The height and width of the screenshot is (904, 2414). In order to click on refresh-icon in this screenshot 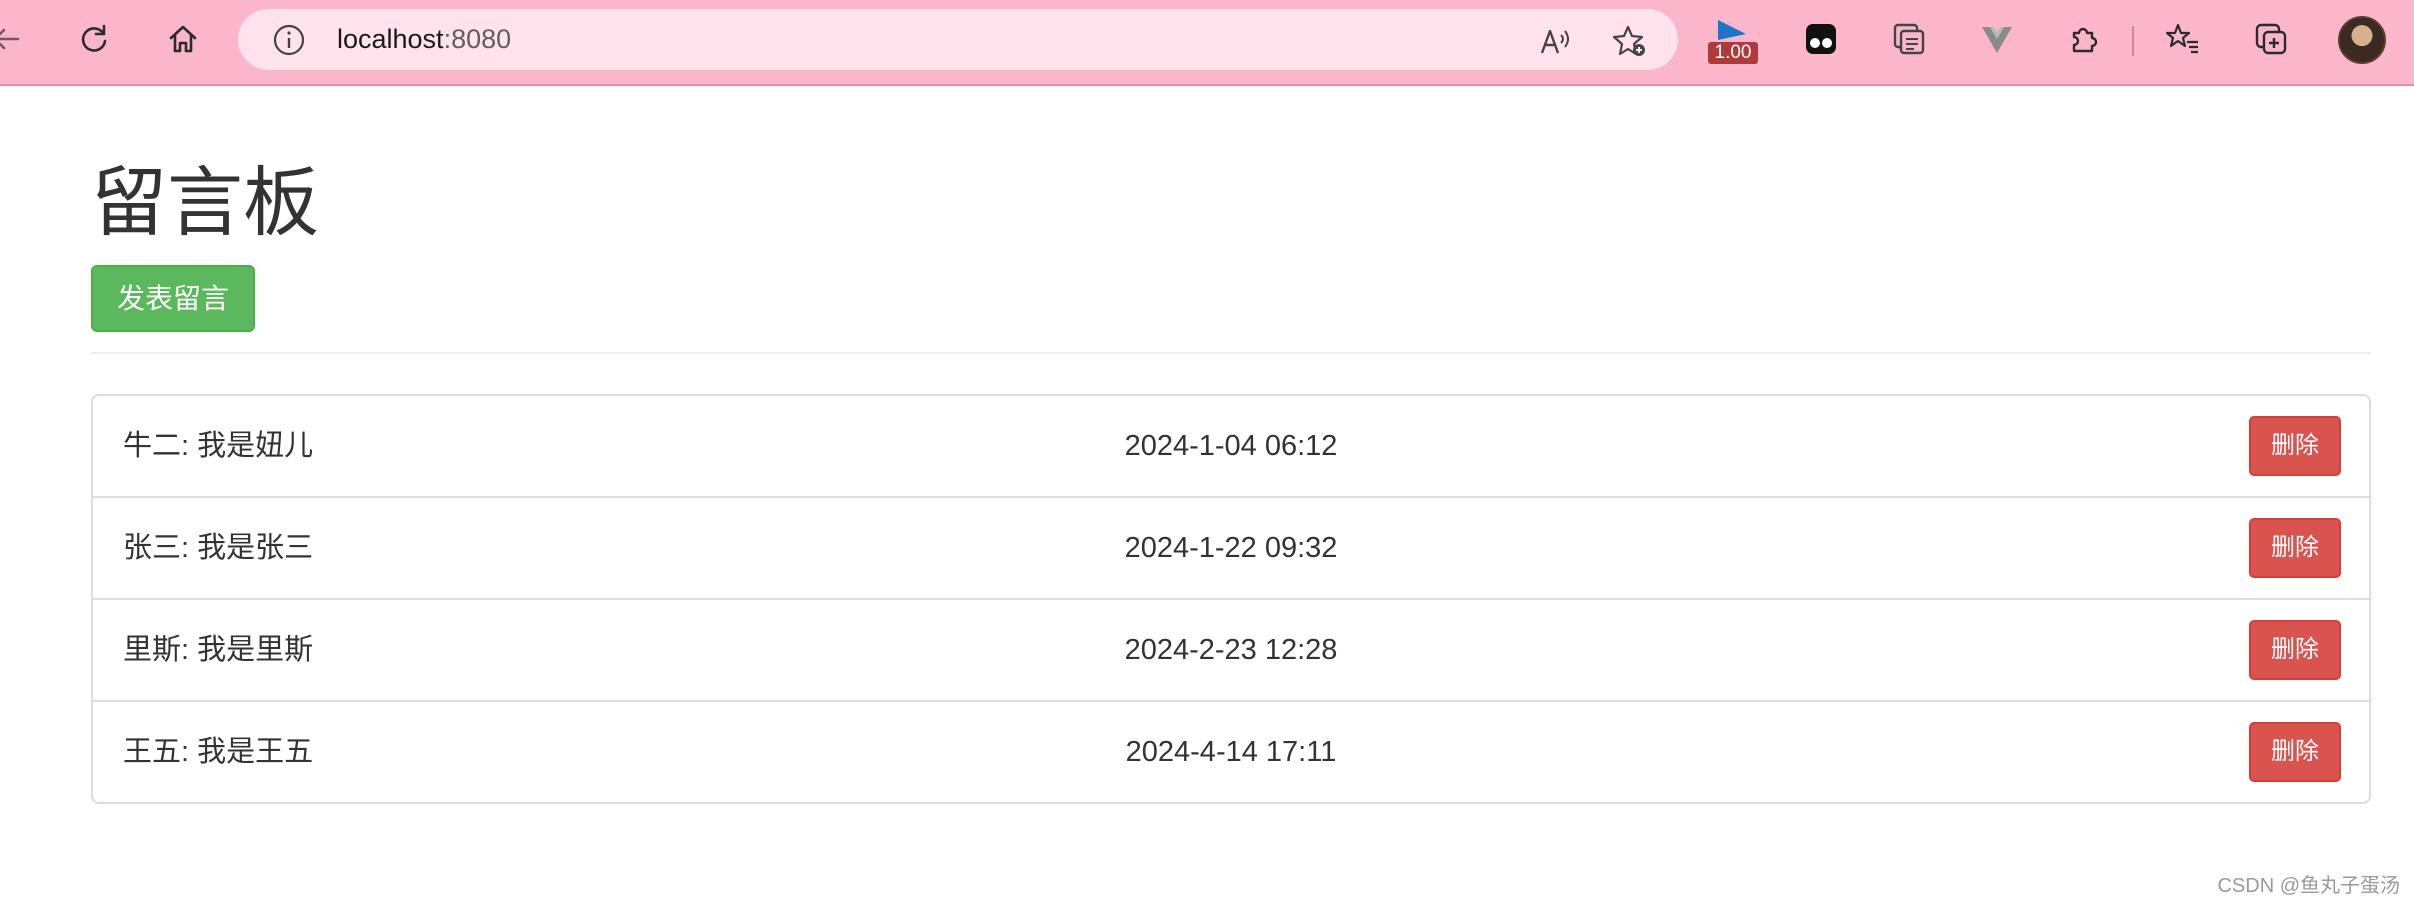, I will do `click(94, 39)`.